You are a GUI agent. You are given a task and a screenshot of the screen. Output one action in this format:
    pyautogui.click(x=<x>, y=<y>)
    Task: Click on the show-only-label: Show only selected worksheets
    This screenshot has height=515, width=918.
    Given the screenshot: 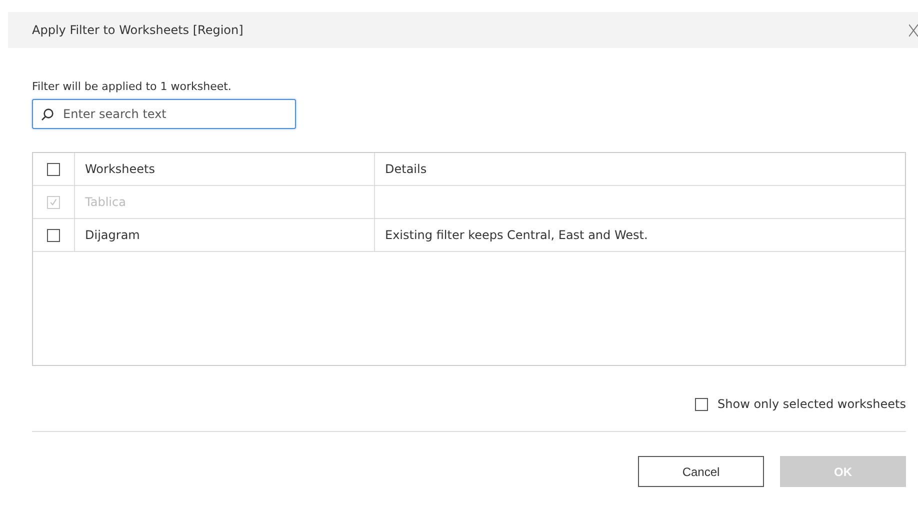 What is the action you would take?
    pyautogui.click(x=812, y=404)
    